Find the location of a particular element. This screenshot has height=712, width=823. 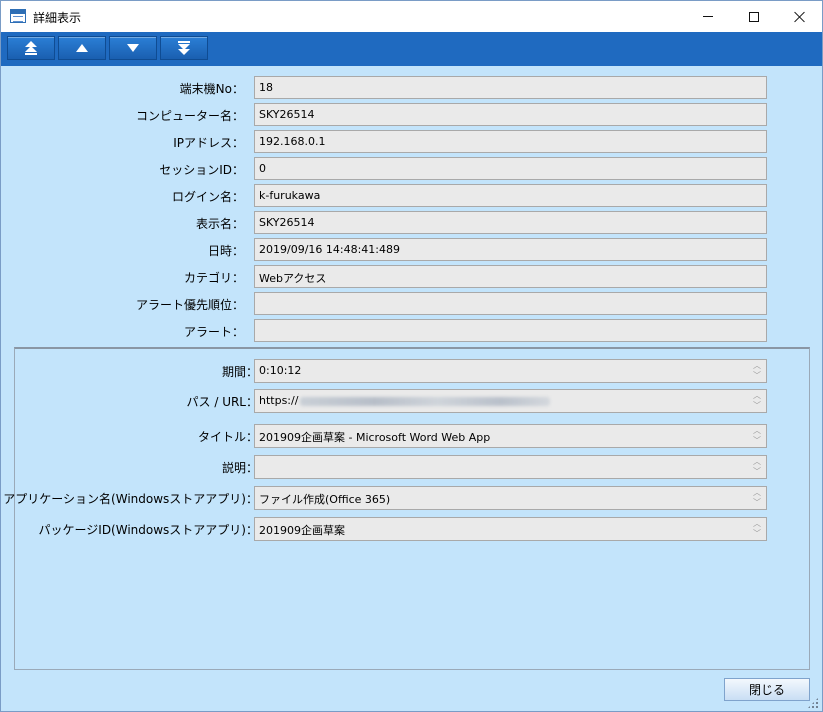

datetime-label: 日時： is located at coordinates (225, 251).